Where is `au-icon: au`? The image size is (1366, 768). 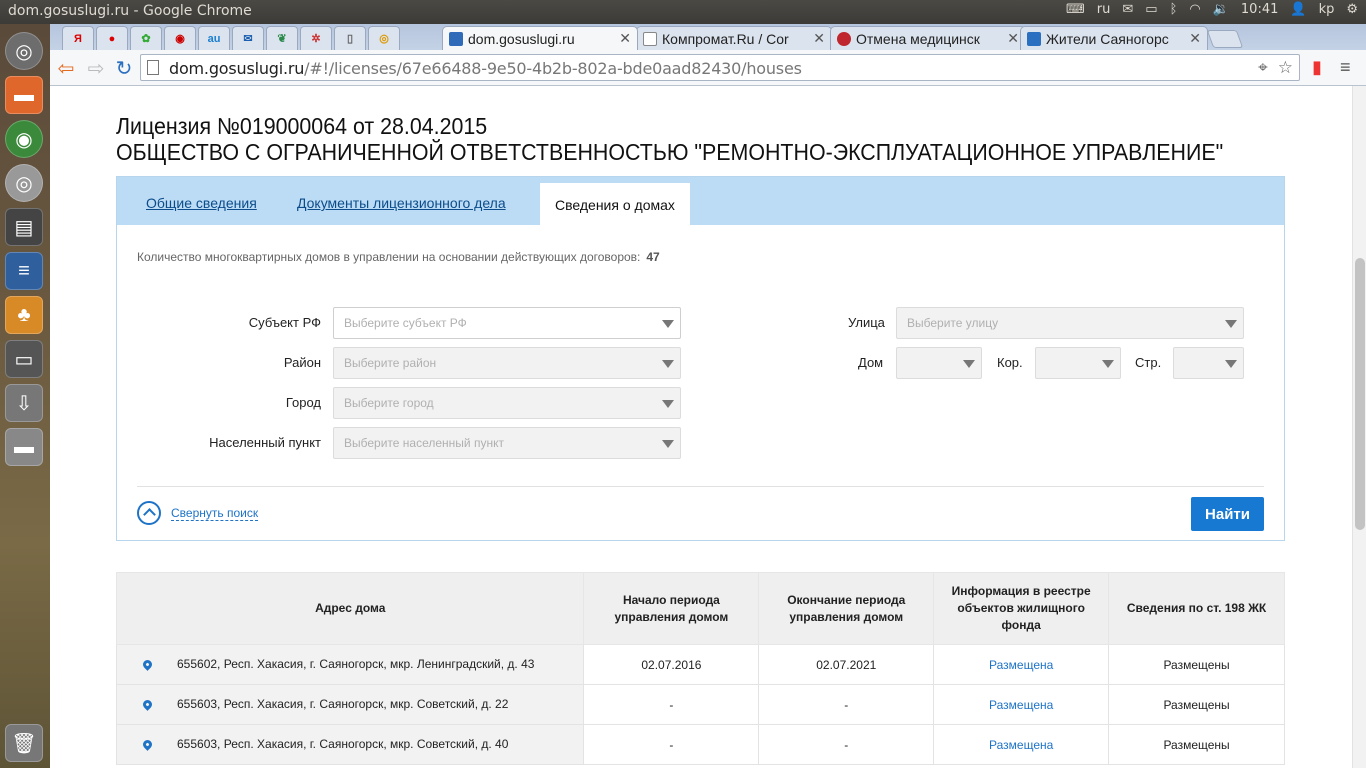
au-icon: au is located at coordinates (214, 38).